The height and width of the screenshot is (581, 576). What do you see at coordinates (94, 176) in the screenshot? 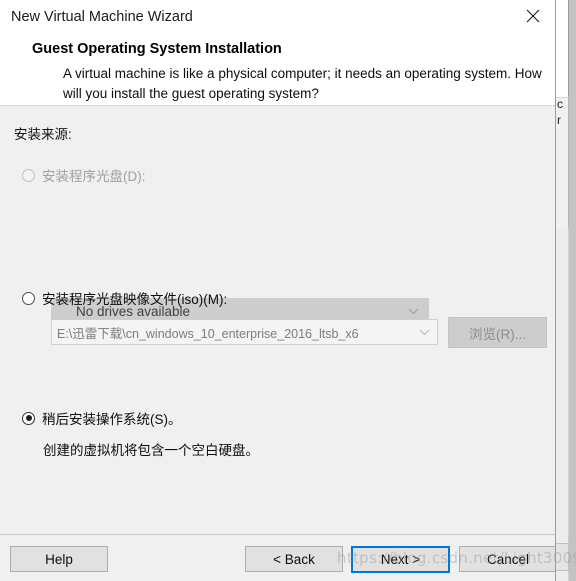
I see `radio-label-installer-disc: 安装程序光盘(D):` at bounding box center [94, 176].